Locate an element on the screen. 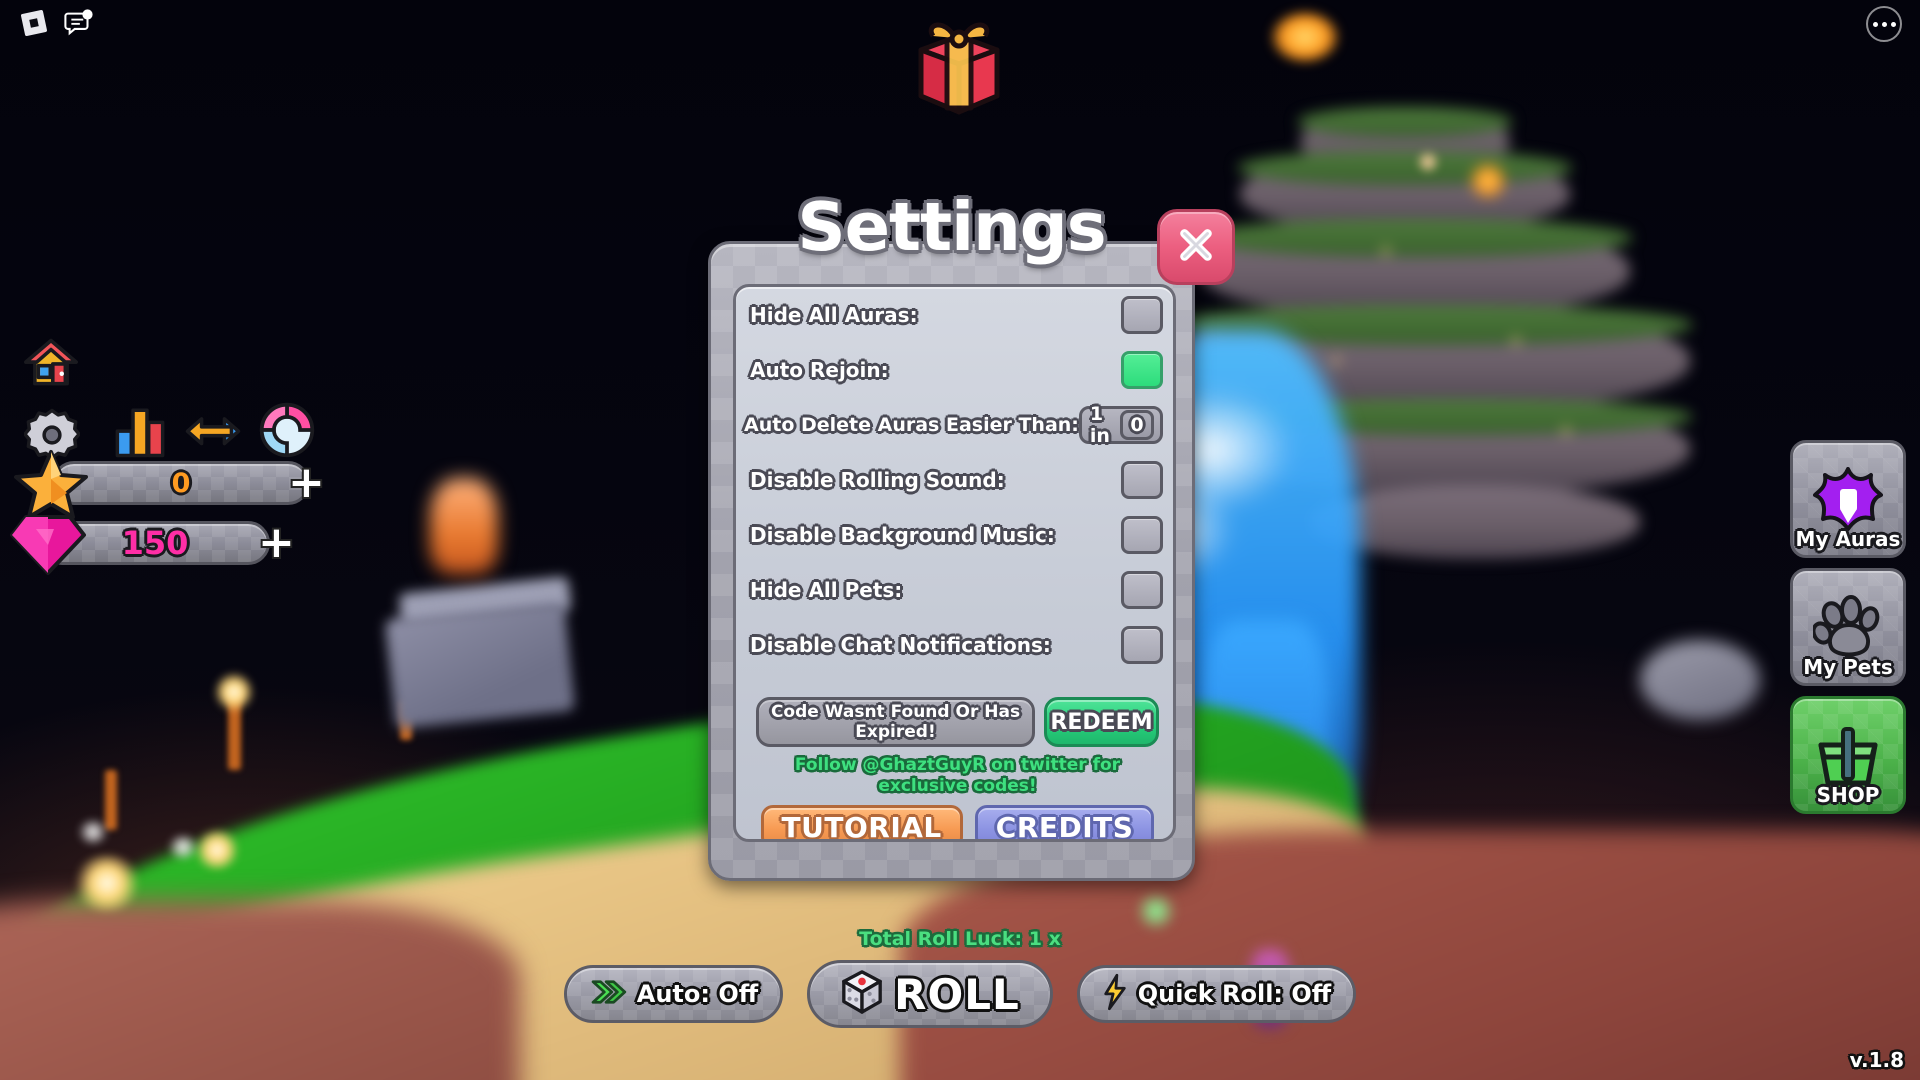 The height and width of the screenshot is (1080, 1920). sidebar-item-shop: SHOP is located at coordinates (1848, 755).